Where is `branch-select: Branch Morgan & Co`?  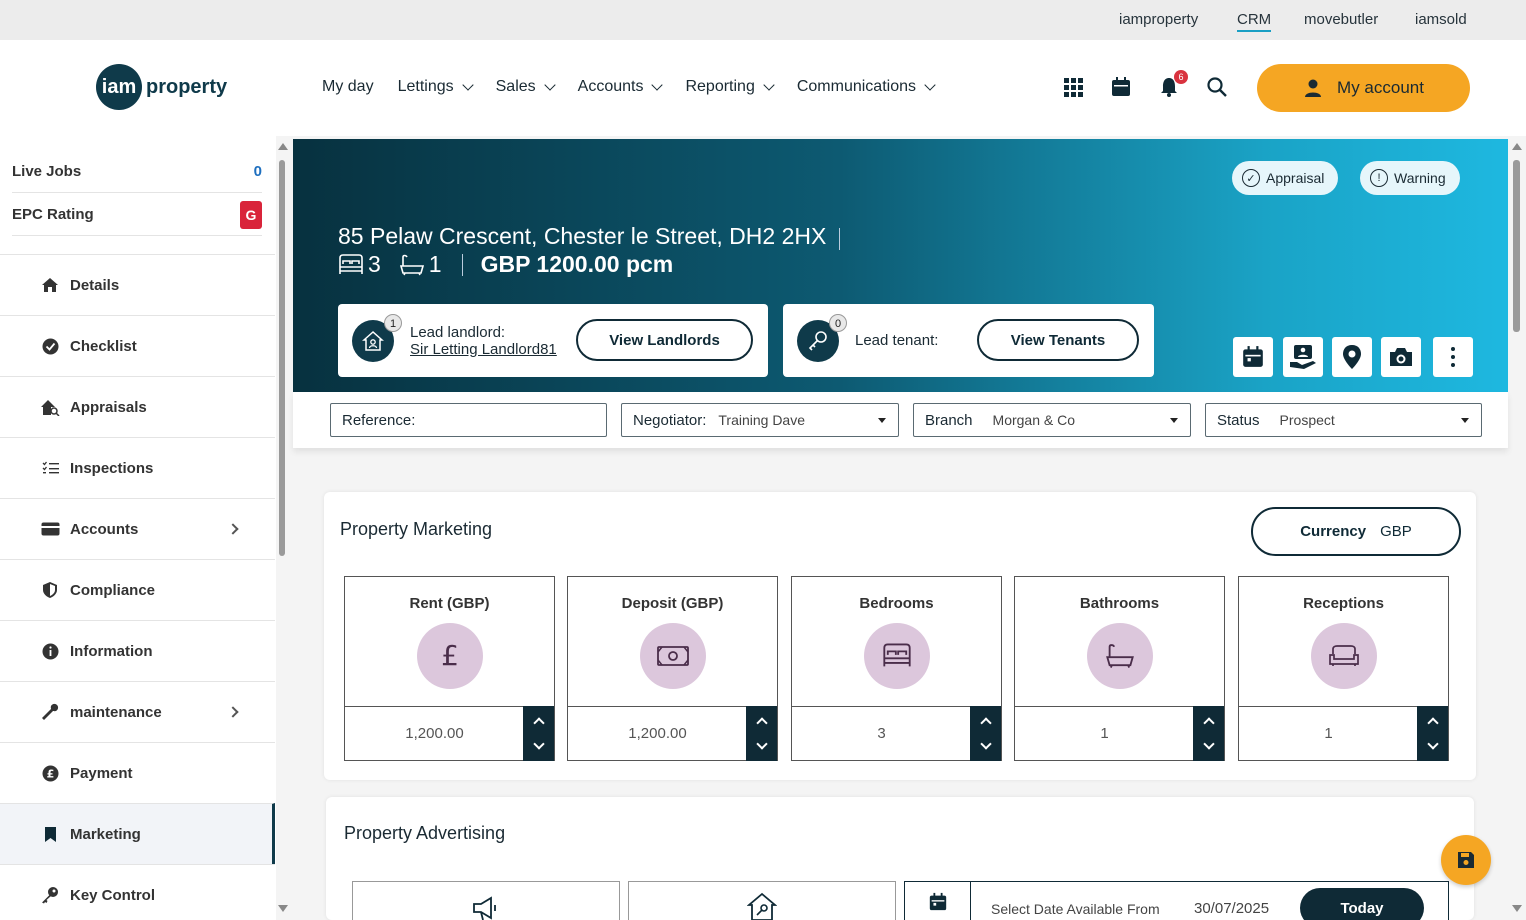 branch-select: Branch Morgan & Co is located at coordinates (1052, 420).